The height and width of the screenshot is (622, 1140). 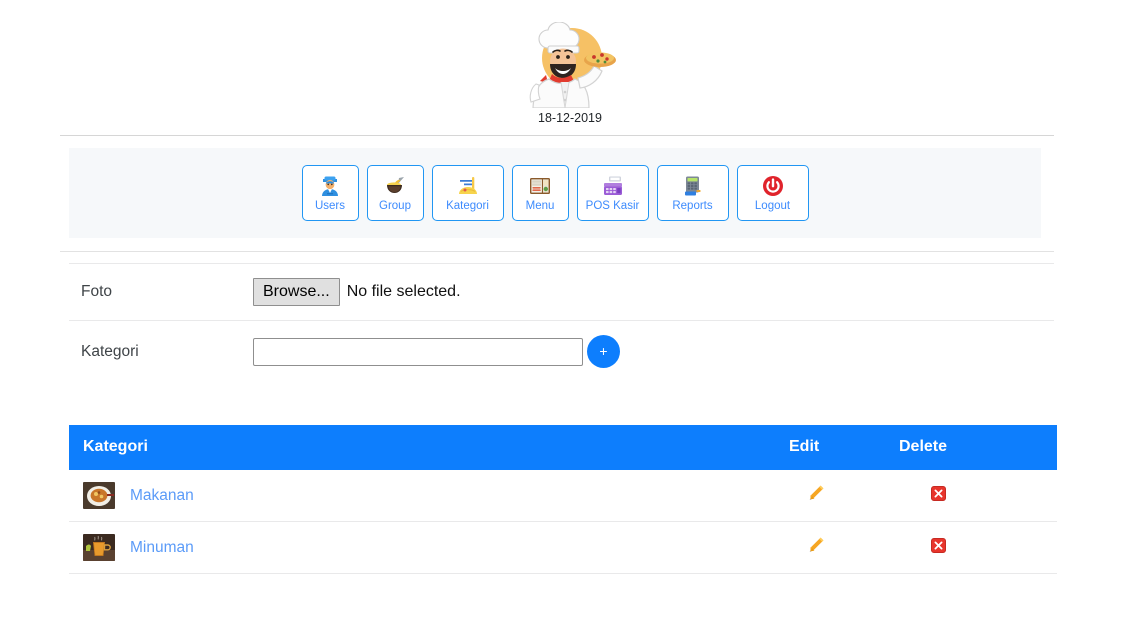 I want to click on nav-label: Users, so click(x=330, y=206).